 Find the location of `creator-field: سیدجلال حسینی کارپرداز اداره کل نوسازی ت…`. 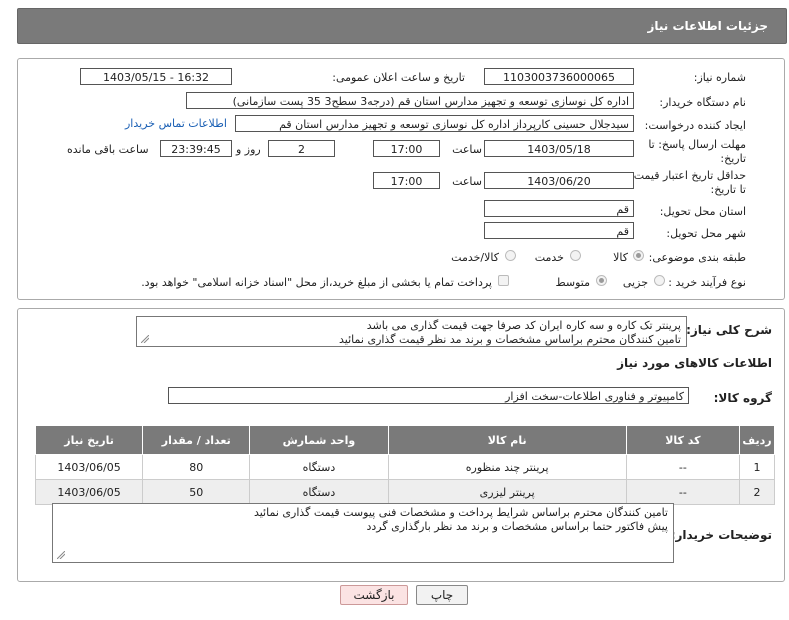

creator-field: سیدجلال حسینی کارپرداز اداره کل نوسازی ت… is located at coordinates (434, 123).